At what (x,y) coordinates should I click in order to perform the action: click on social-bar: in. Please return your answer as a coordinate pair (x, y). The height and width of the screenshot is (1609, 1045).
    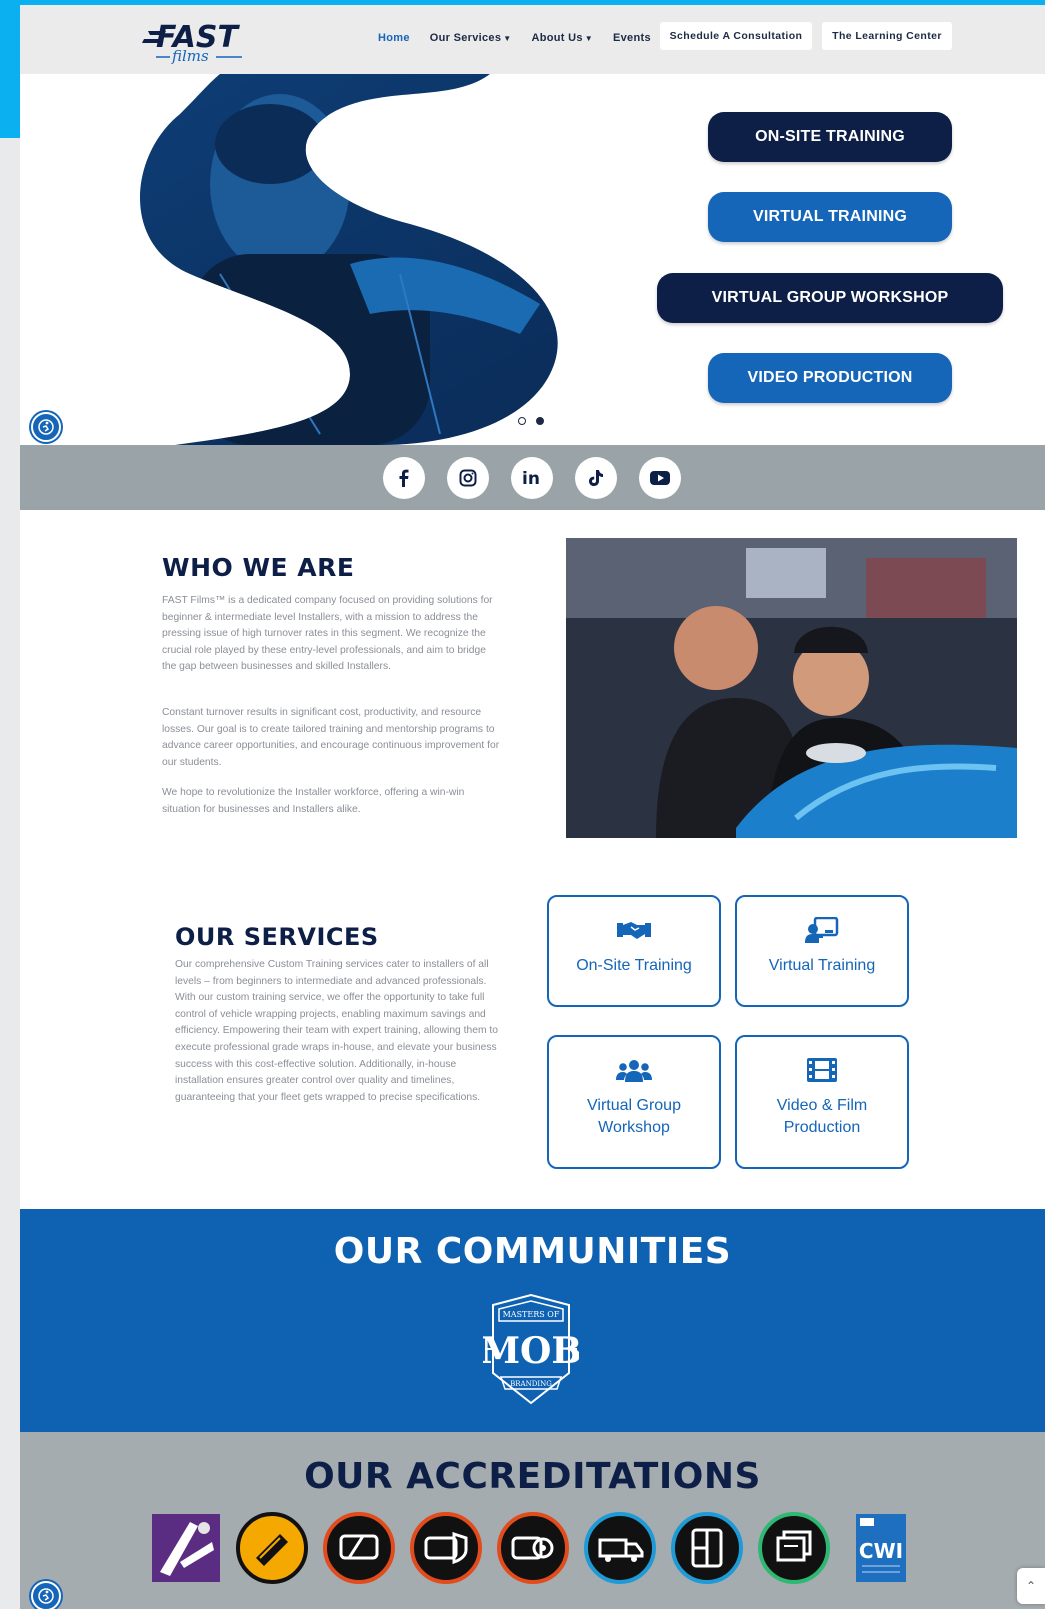
    Looking at the image, I should click on (532, 477).